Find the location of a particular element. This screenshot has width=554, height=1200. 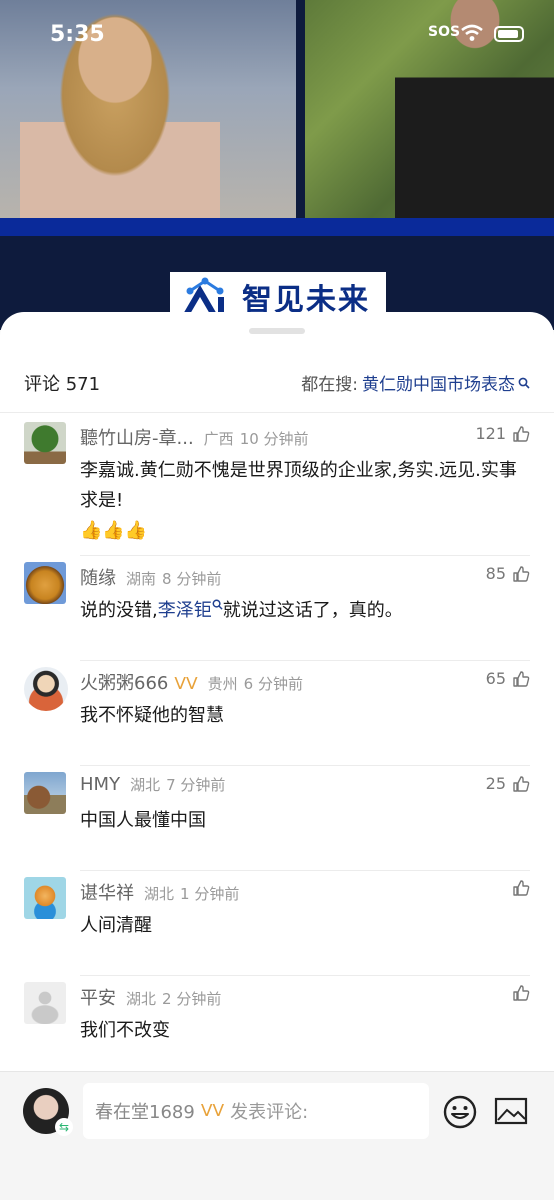

comment-location: 贵州 is located at coordinates (222, 684).